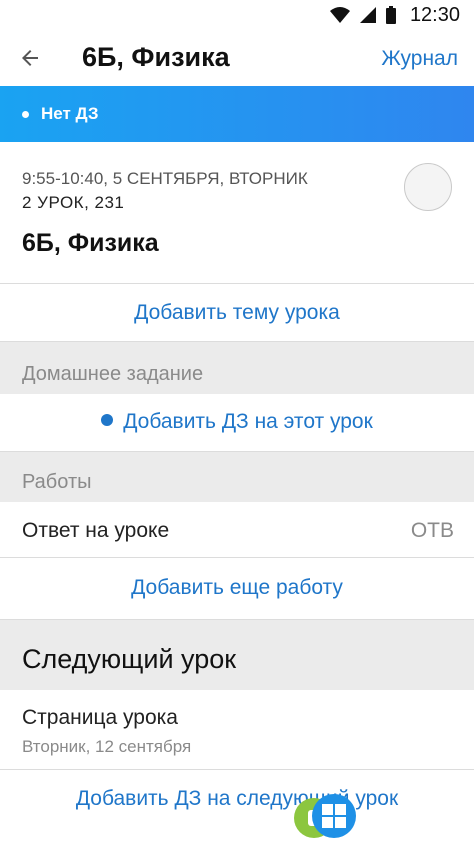 The image size is (474, 842). Describe the element at coordinates (237, 368) in the screenshot. I see `homework-section-header: Домашнее задание` at that location.